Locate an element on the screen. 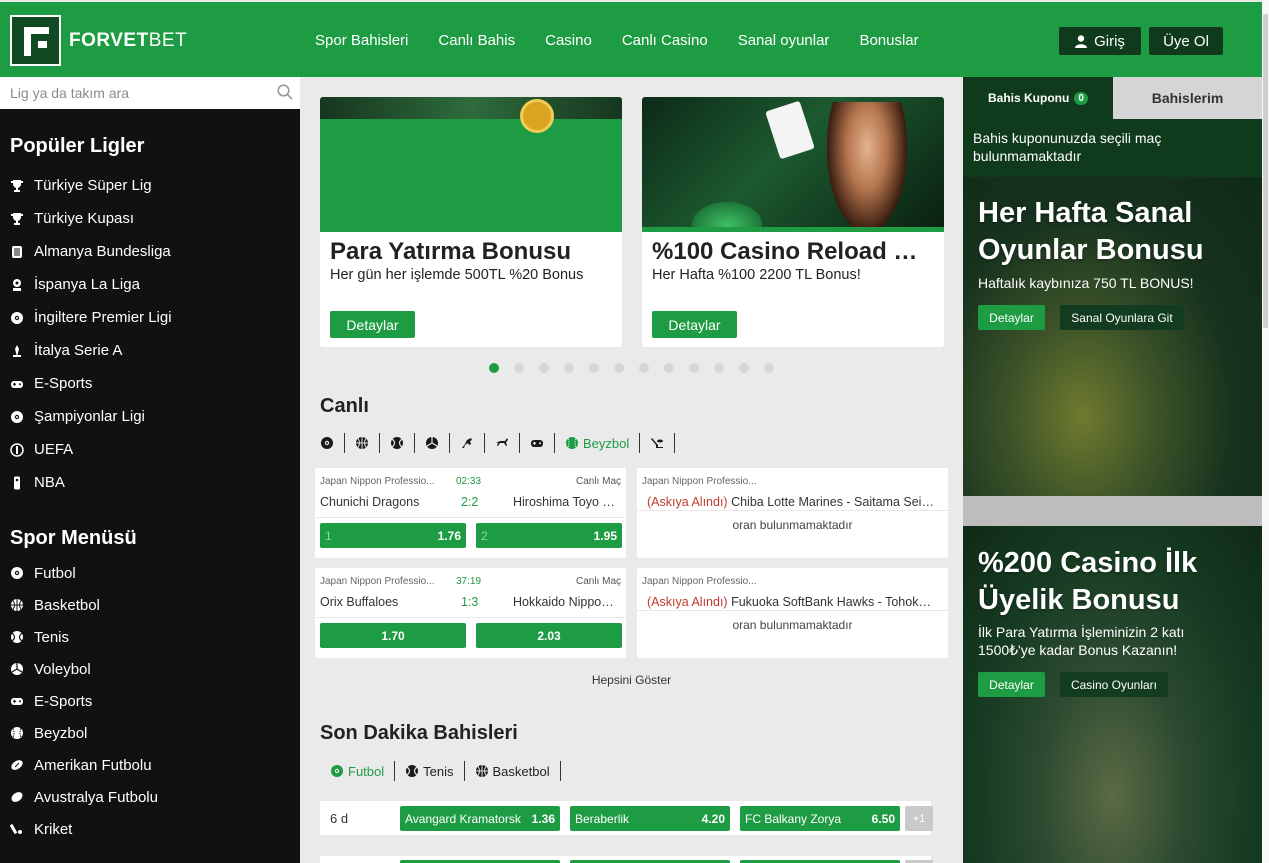  sidebar-item-i-spanya-la-liga: İspanya La Liga is located at coordinates (150, 284).